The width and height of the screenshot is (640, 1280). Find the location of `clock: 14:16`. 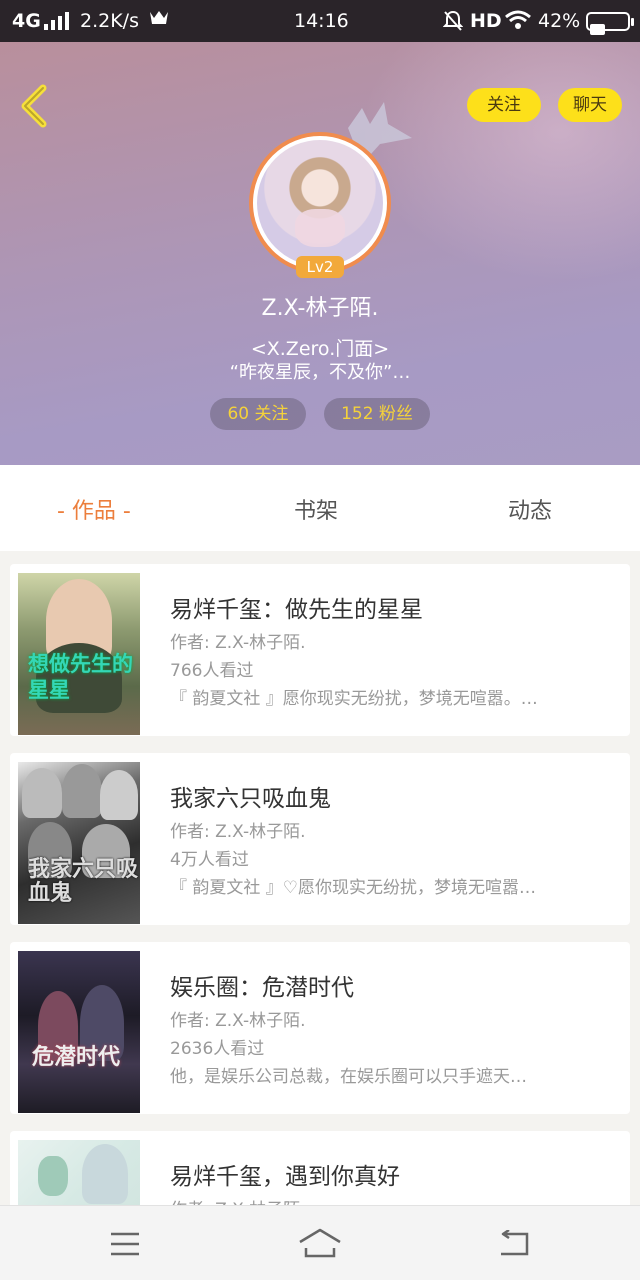

clock: 14:16 is located at coordinates (321, 21).